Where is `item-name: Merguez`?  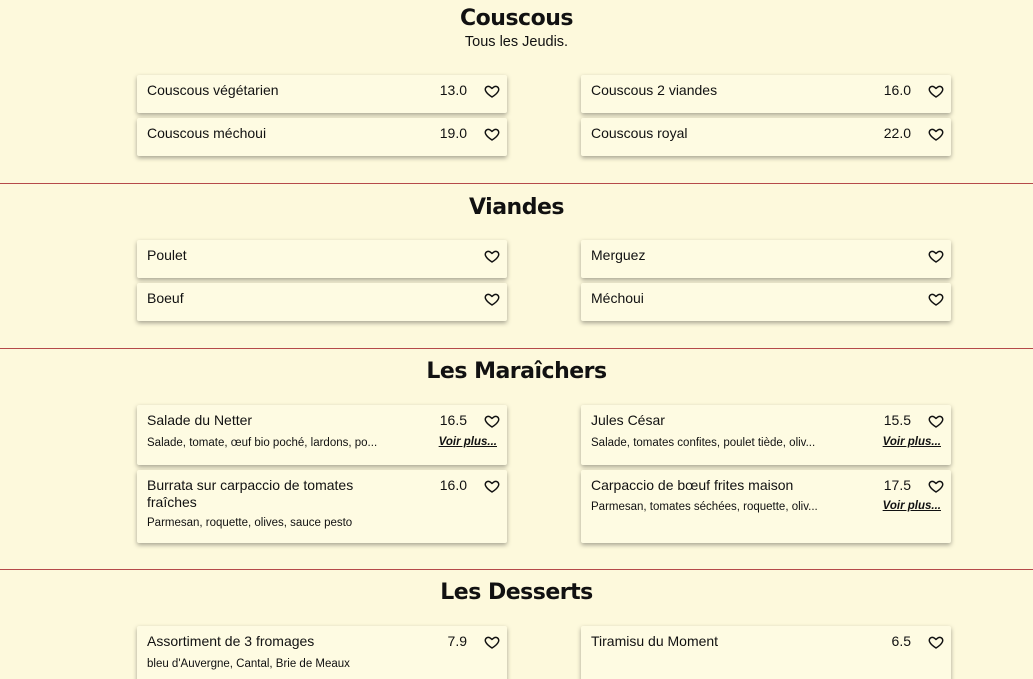
item-name: Merguez is located at coordinates (618, 255).